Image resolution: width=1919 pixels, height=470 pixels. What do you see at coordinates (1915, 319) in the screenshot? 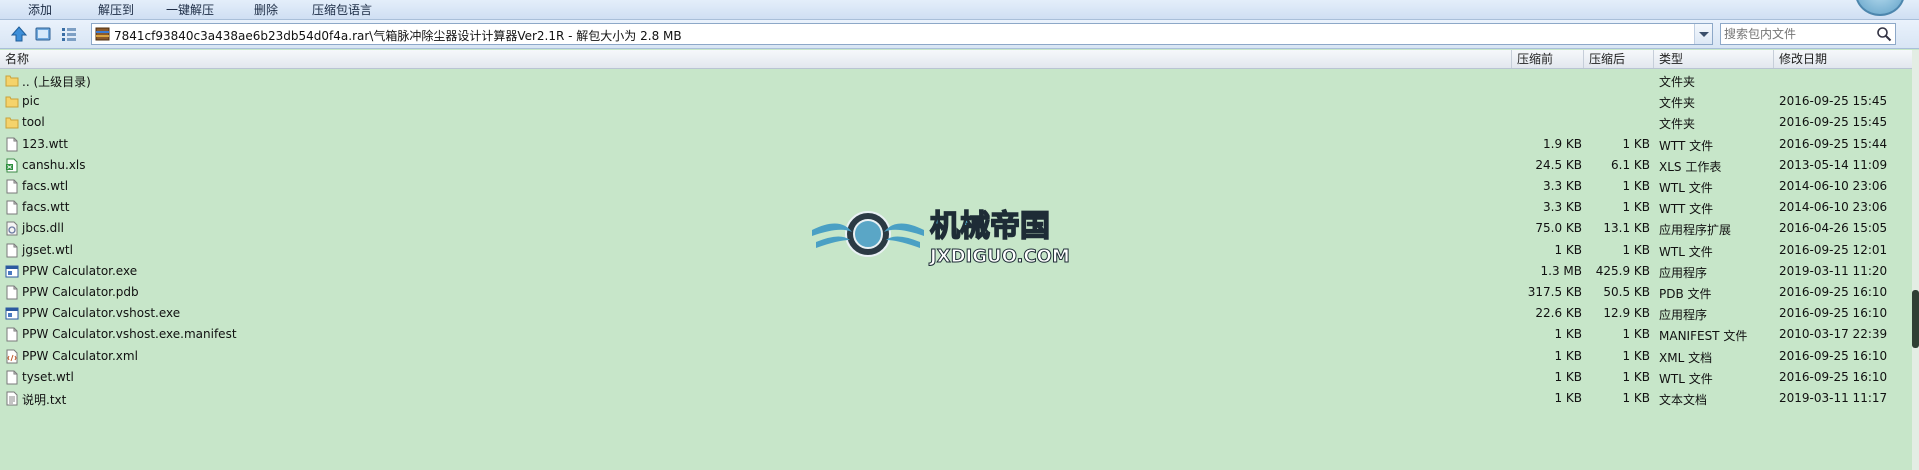
I see `scrollbar-thumb` at bounding box center [1915, 319].